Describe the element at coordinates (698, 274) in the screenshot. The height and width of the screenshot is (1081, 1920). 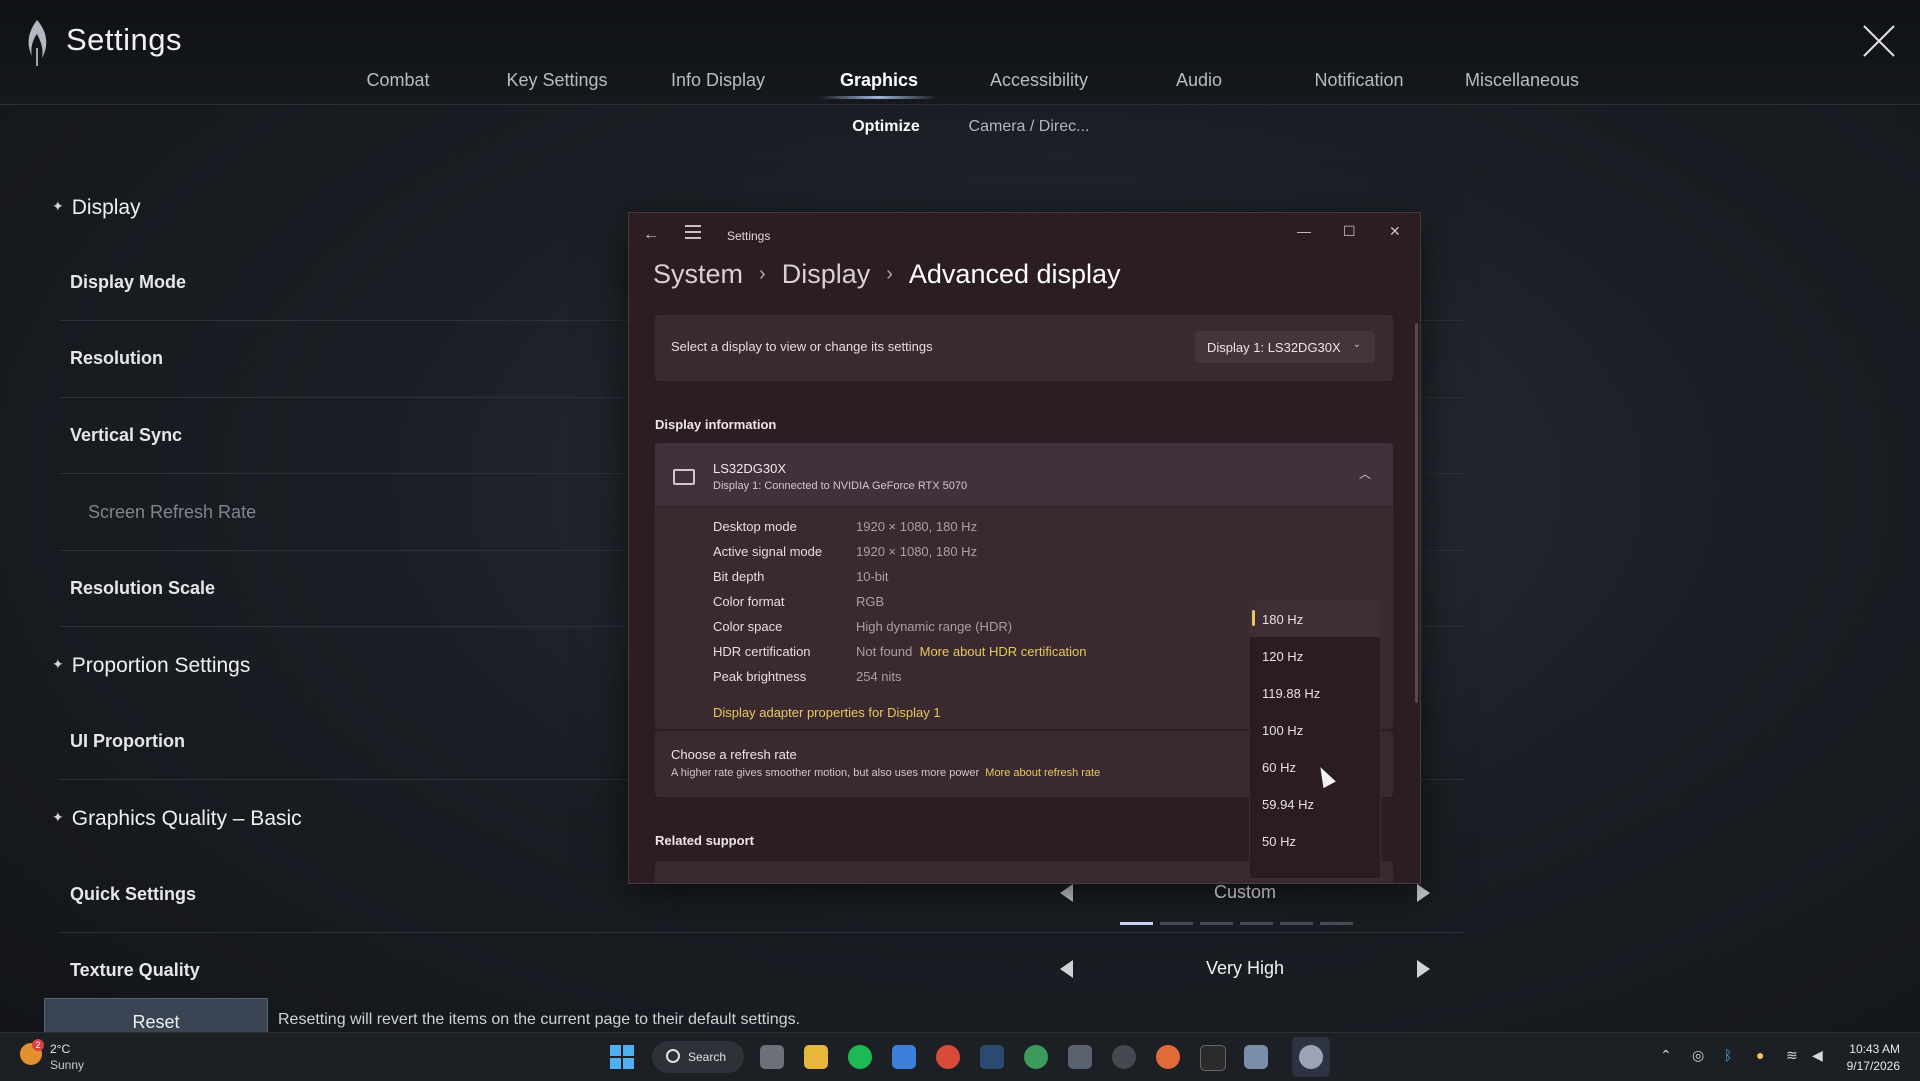
I see `breadcrumb-system: System` at that location.